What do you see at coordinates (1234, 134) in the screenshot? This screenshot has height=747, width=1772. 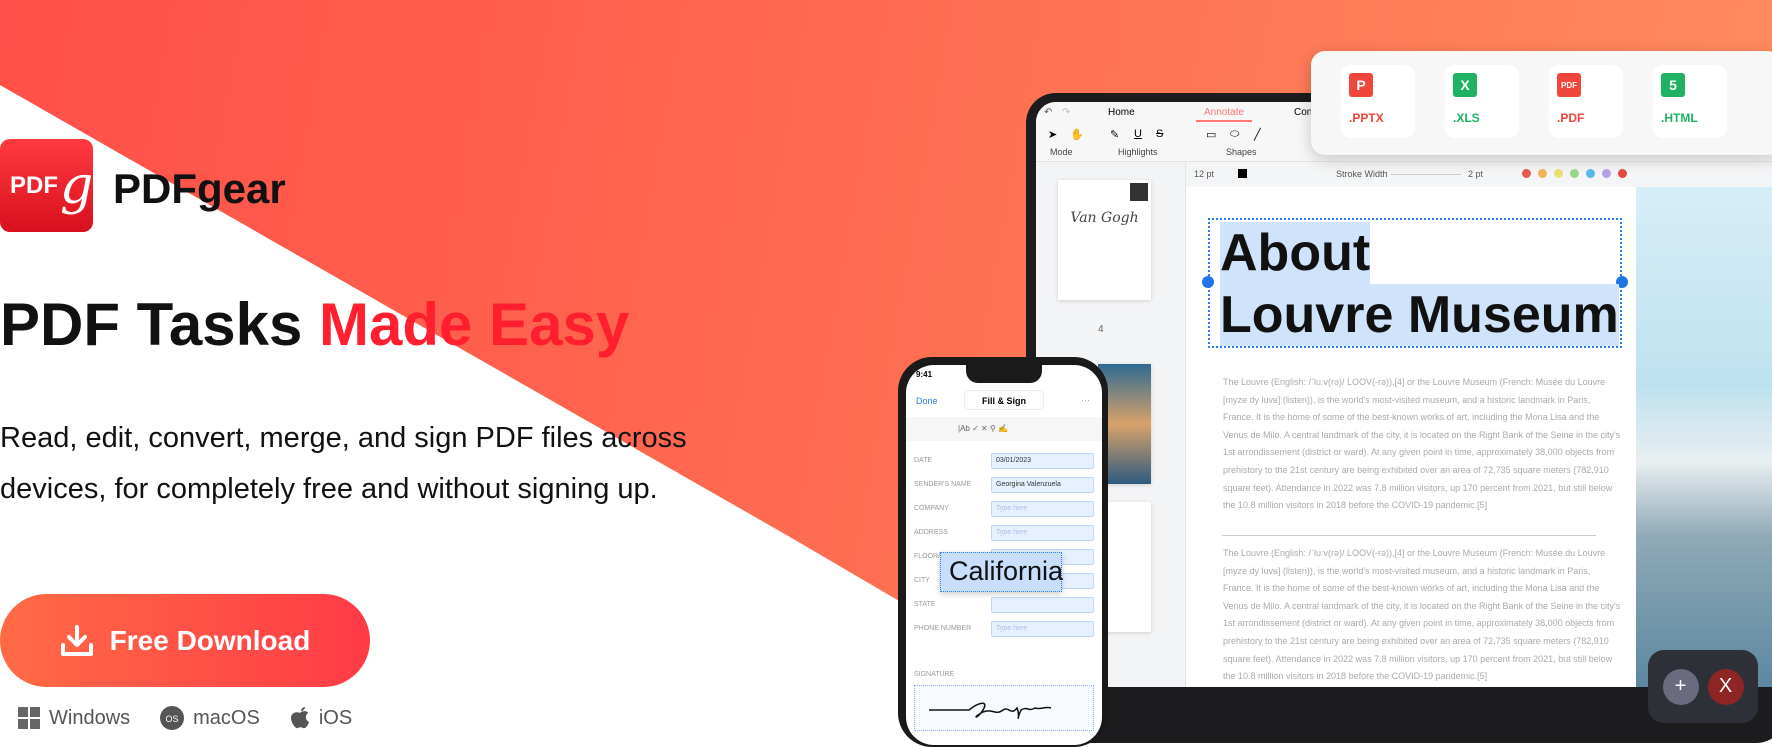 I see `ellipse-icon: ⬭` at bounding box center [1234, 134].